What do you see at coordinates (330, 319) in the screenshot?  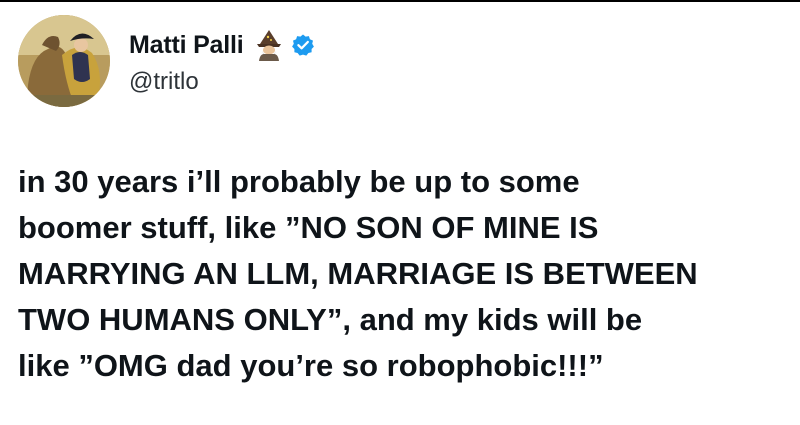 I see `tweet-text-line: TWO HUMANS ONLY”, and my kids will be` at bounding box center [330, 319].